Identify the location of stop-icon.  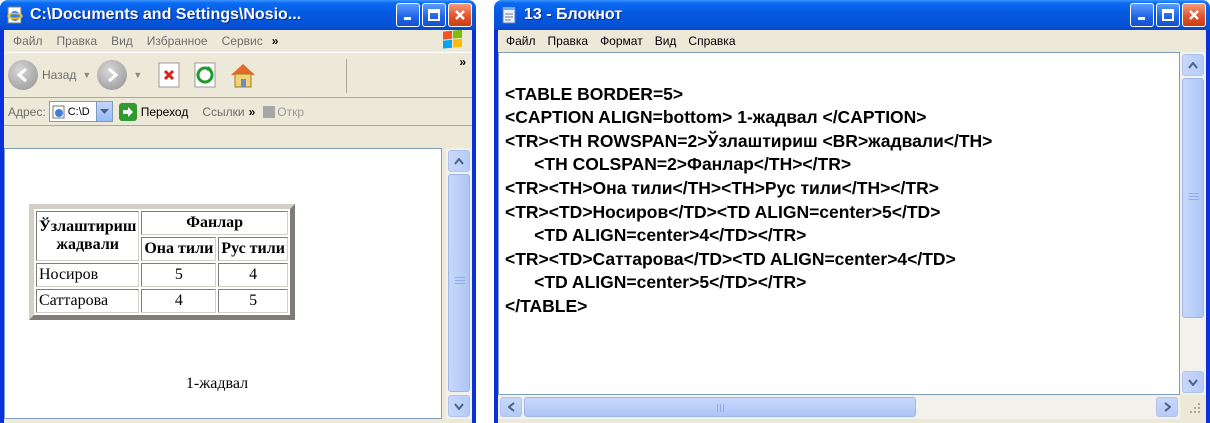
(169, 75).